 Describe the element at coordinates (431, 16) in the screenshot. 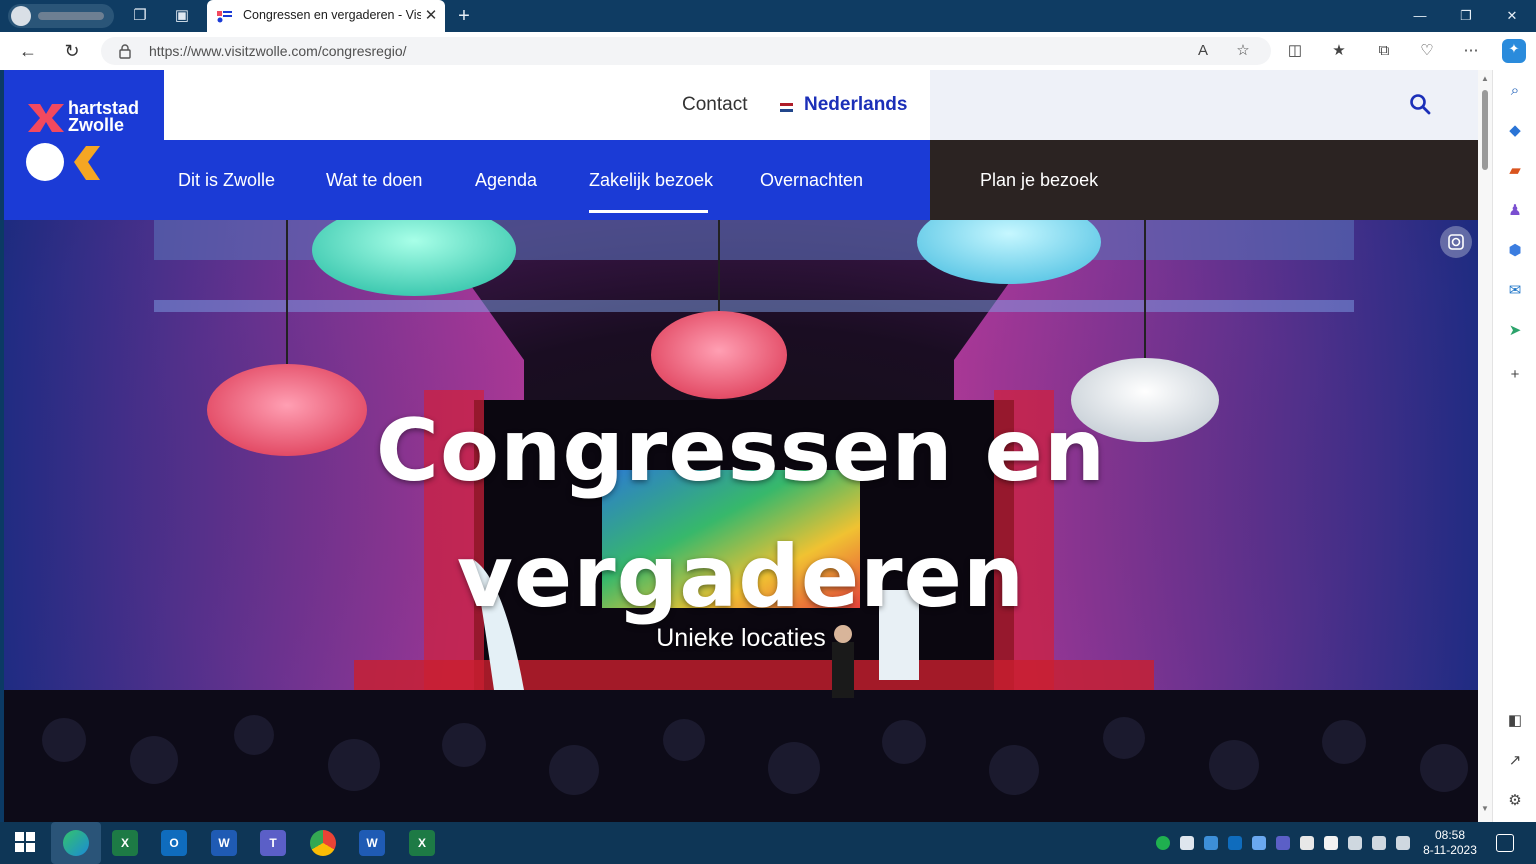

I see `close-tab-icon: ✕` at that location.